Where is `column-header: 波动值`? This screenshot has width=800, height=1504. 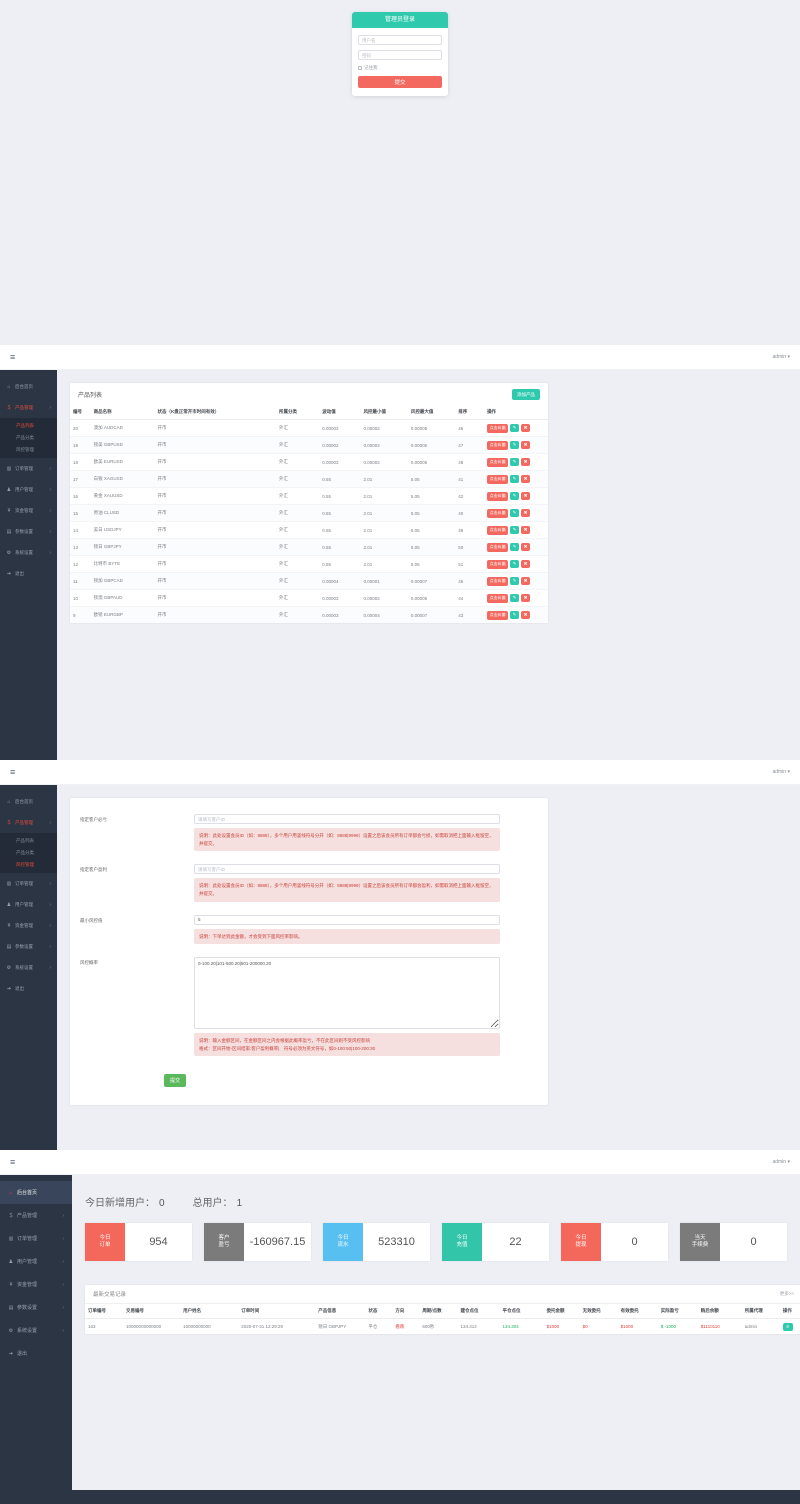
column-header: 波动值 is located at coordinates (340, 412).